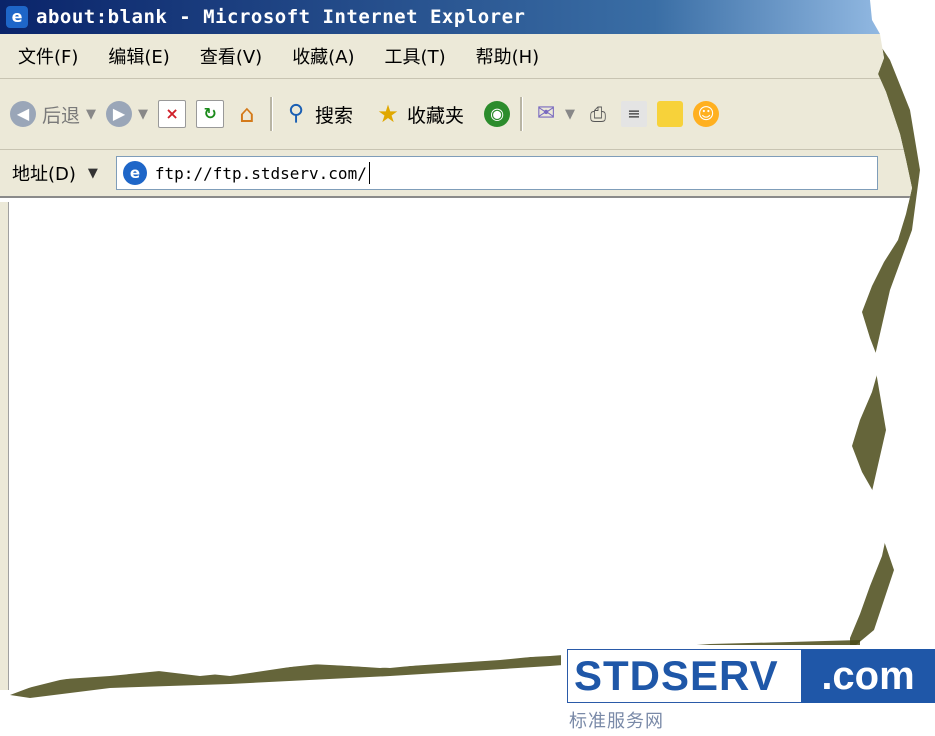 The image size is (935, 736). What do you see at coordinates (17, 17) in the screenshot?
I see `ie-icon: e` at bounding box center [17, 17].